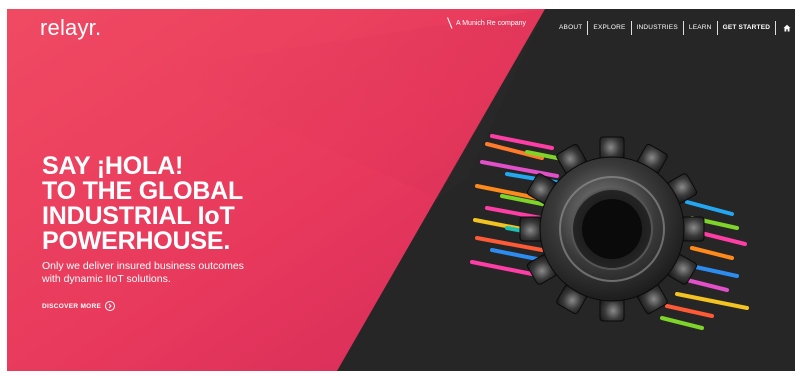 This screenshot has height=383, width=803. I want to click on nav-explore: EXPLORE, so click(609, 28).